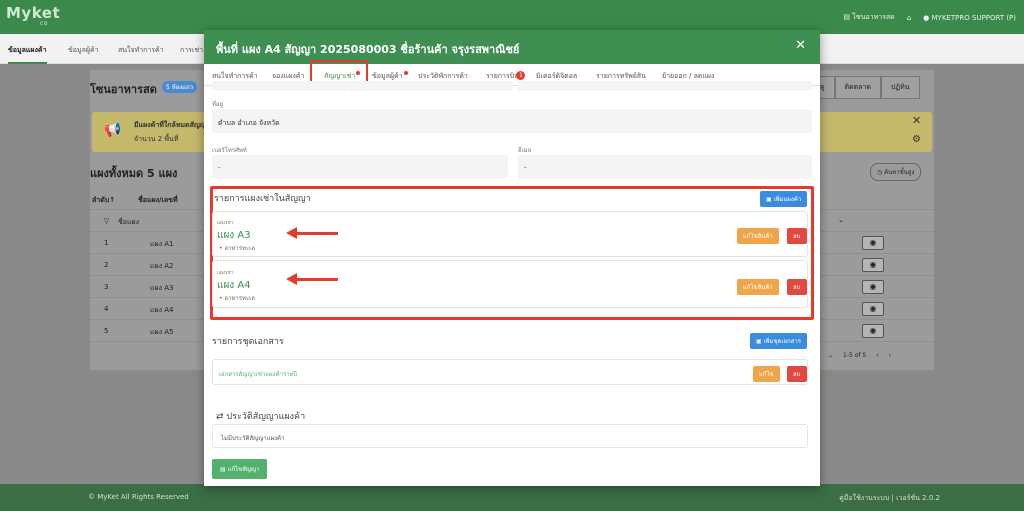 This screenshot has height=511, width=1024. I want to click on delete-document-button: ลบ, so click(797, 374).